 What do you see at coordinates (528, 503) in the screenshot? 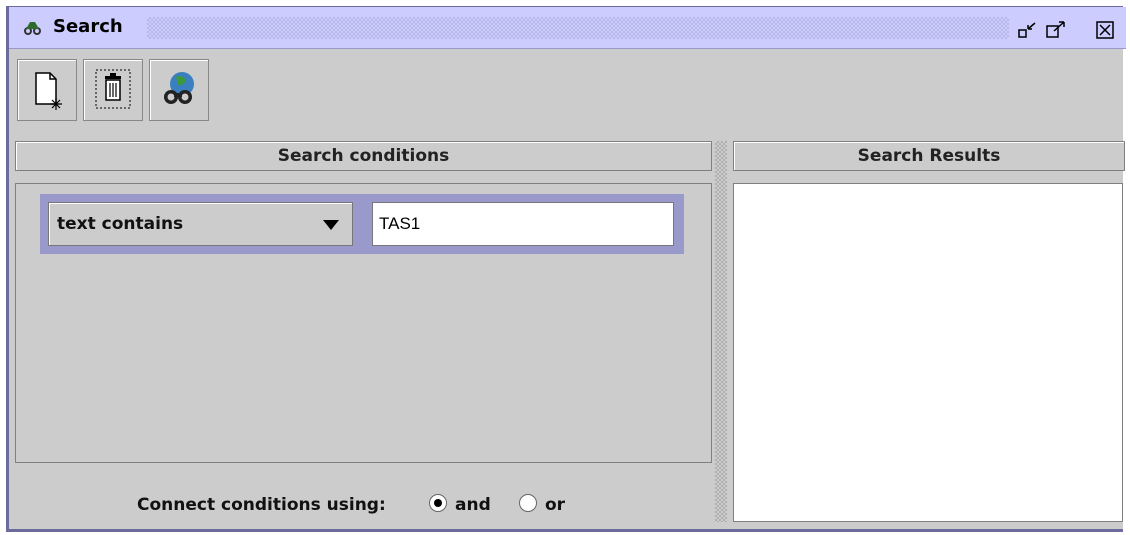
I see `or-radio` at bounding box center [528, 503].